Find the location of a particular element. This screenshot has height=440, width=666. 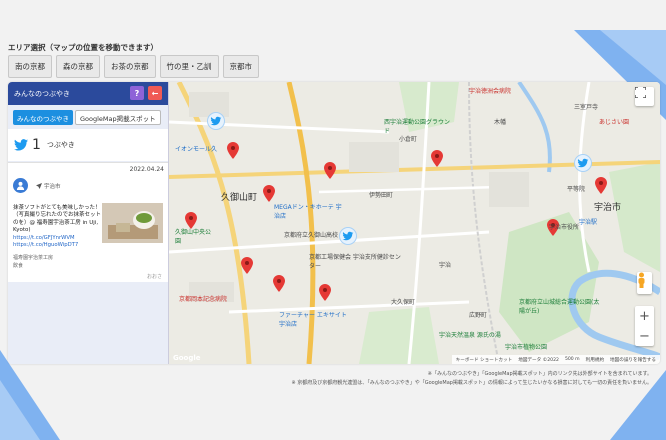

area-buttons: 南の京都 森の京都 お茶の京都 竹の里・乙訓 京都市 is located at coordinates (133, 66).